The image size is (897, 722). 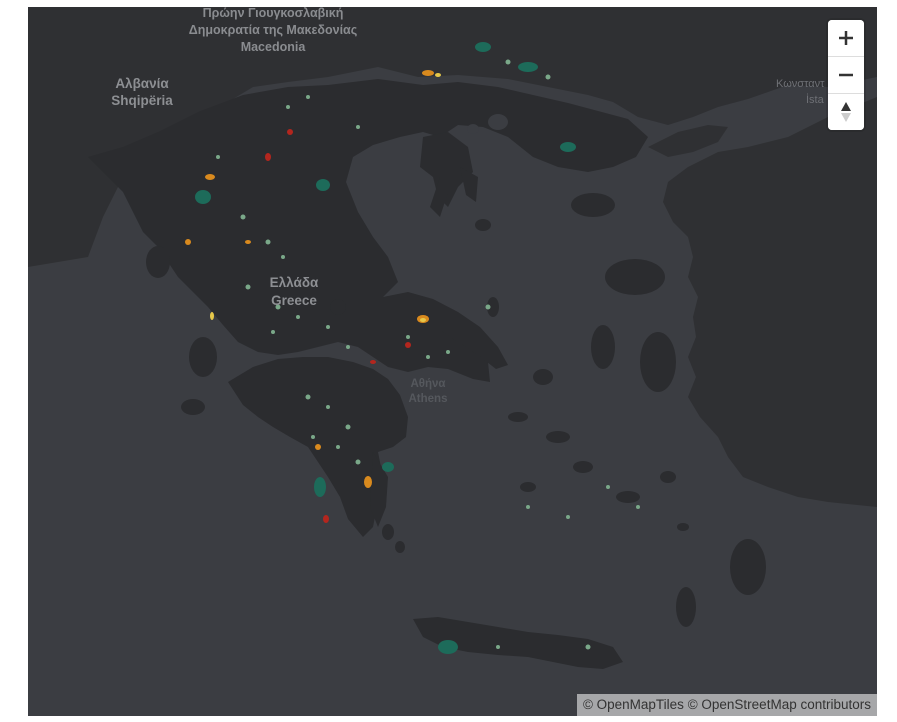 I want to click on zoom-out-button, so click(x=846, y=75).